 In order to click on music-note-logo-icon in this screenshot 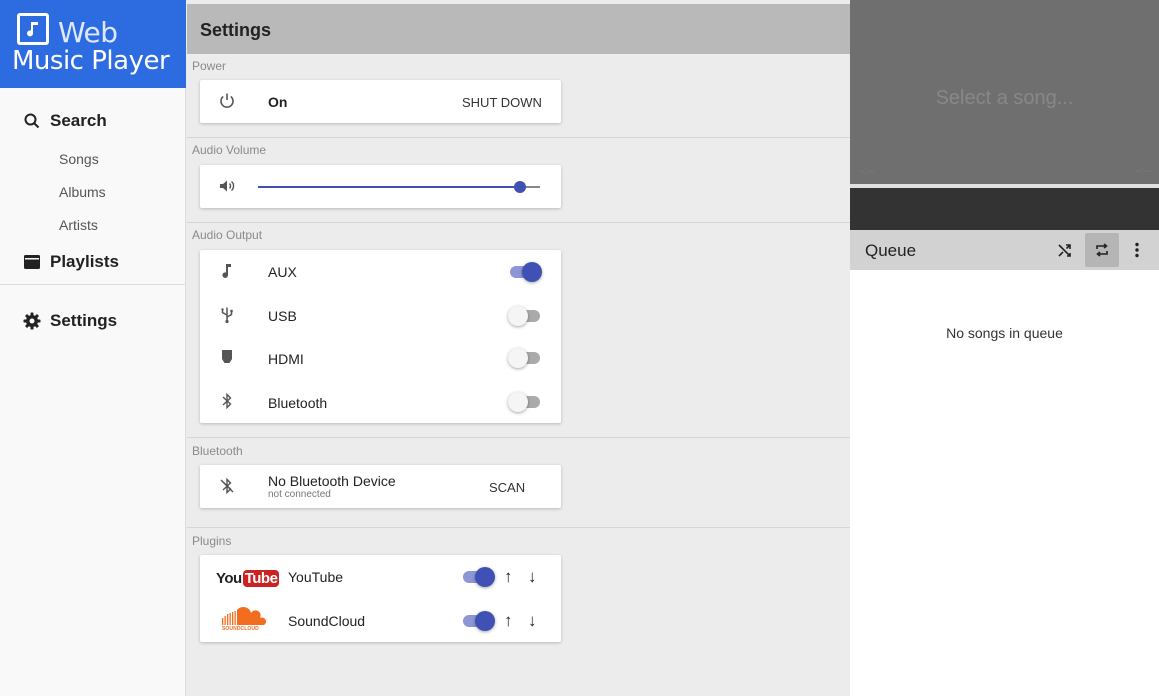, I will do `click(33, 29)`.